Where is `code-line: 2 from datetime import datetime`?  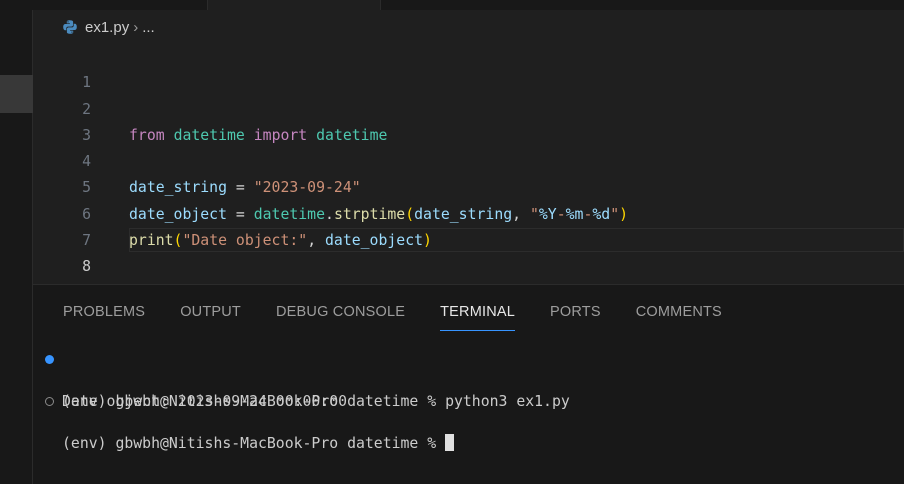 code-line: 2 from datetime import datetime is located at coordinates (468, 107).